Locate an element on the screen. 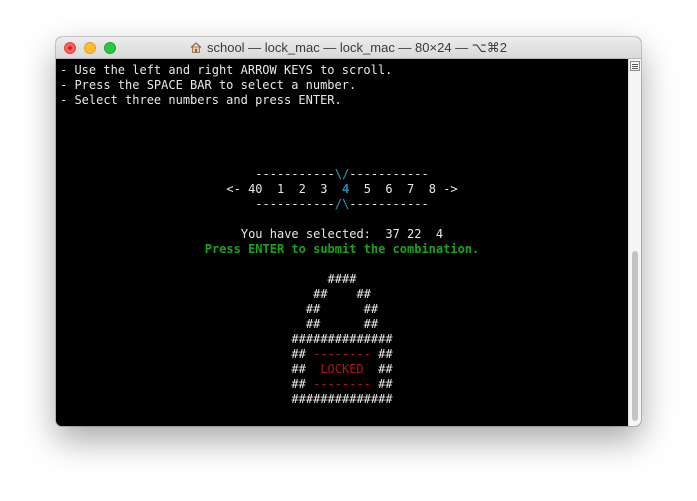 The height and width of the screenshot is (501, 697). right-arrow: -> is located at coordinates (450, 189).